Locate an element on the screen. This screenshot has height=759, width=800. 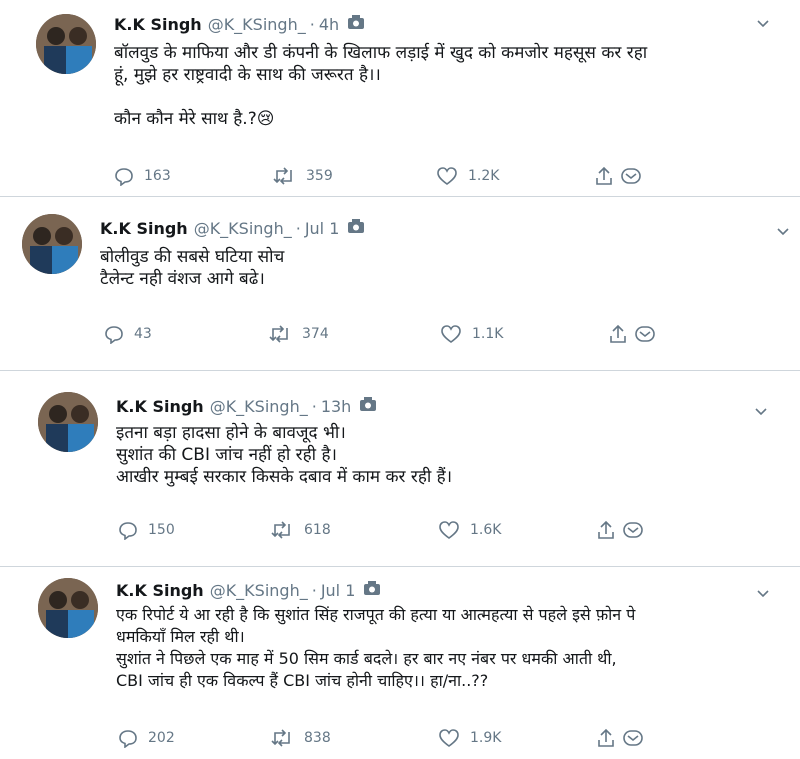
retweet-count: 359 is located at coordinates (319, 176).